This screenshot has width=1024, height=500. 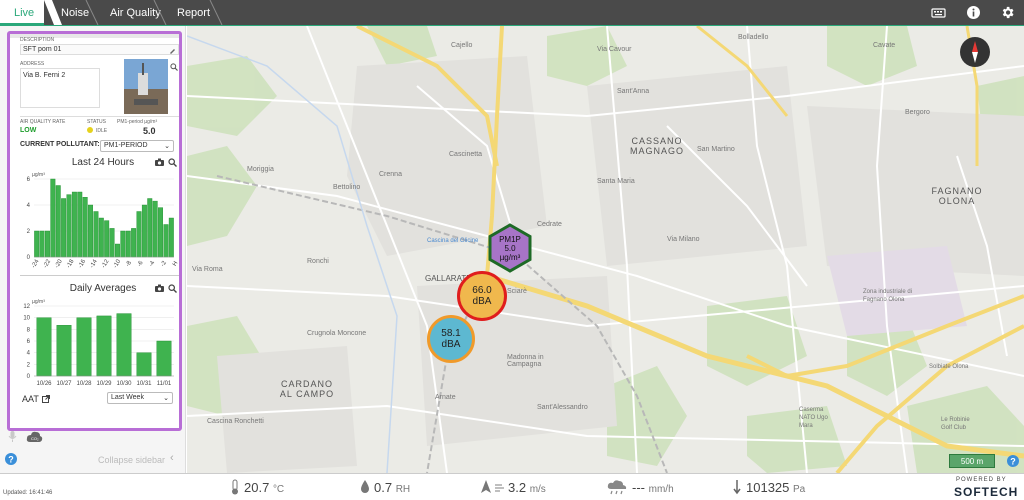 What do you see at coordinates (753, 37) in the screenshot?
I see `map-label: Bolladello` at bounding box center [753, 37].